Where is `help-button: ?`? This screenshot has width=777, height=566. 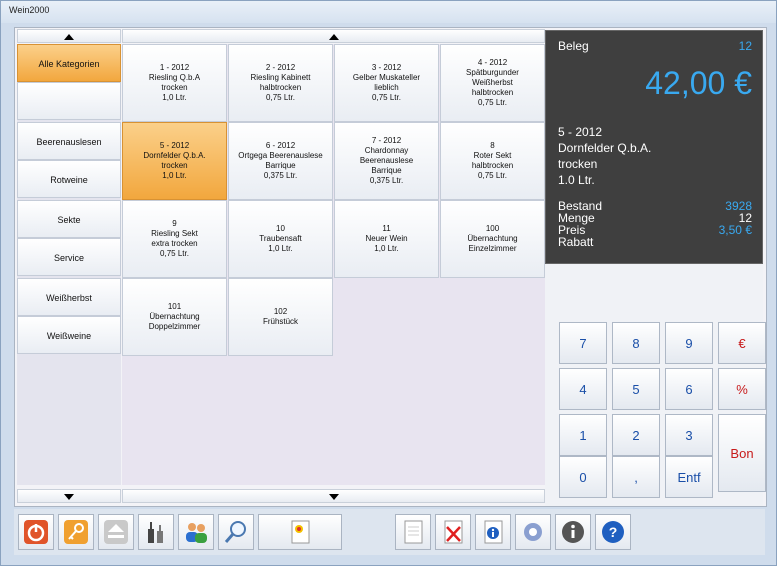 help-button: ? is located at coordinates (613, 532).